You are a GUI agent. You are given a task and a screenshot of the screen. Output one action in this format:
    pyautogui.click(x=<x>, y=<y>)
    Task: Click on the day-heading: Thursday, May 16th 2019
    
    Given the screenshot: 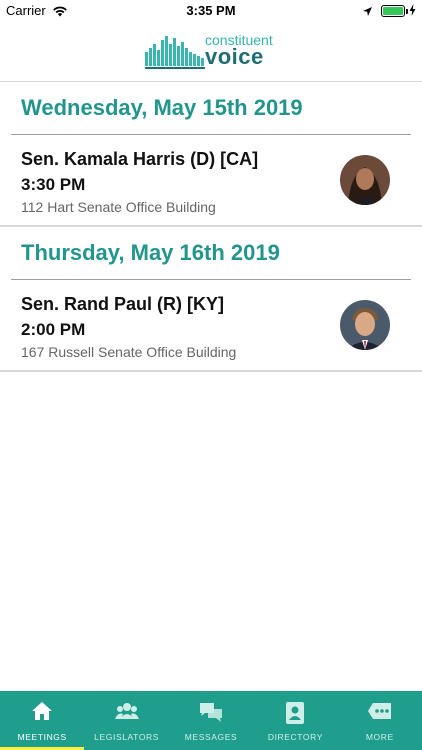 What is the action you would take?
    pyautogui.click(x=150, y=252)
    